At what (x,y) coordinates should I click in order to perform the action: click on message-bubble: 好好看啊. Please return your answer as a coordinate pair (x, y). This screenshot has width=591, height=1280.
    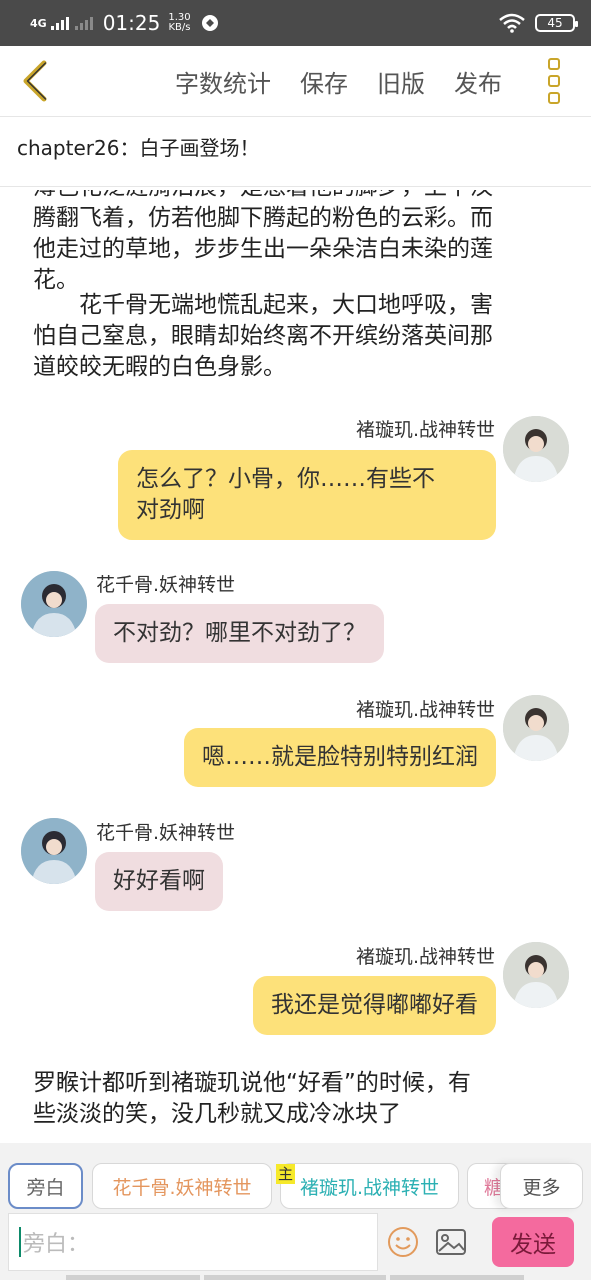
    Looking at the image, I should click on (159, 881).